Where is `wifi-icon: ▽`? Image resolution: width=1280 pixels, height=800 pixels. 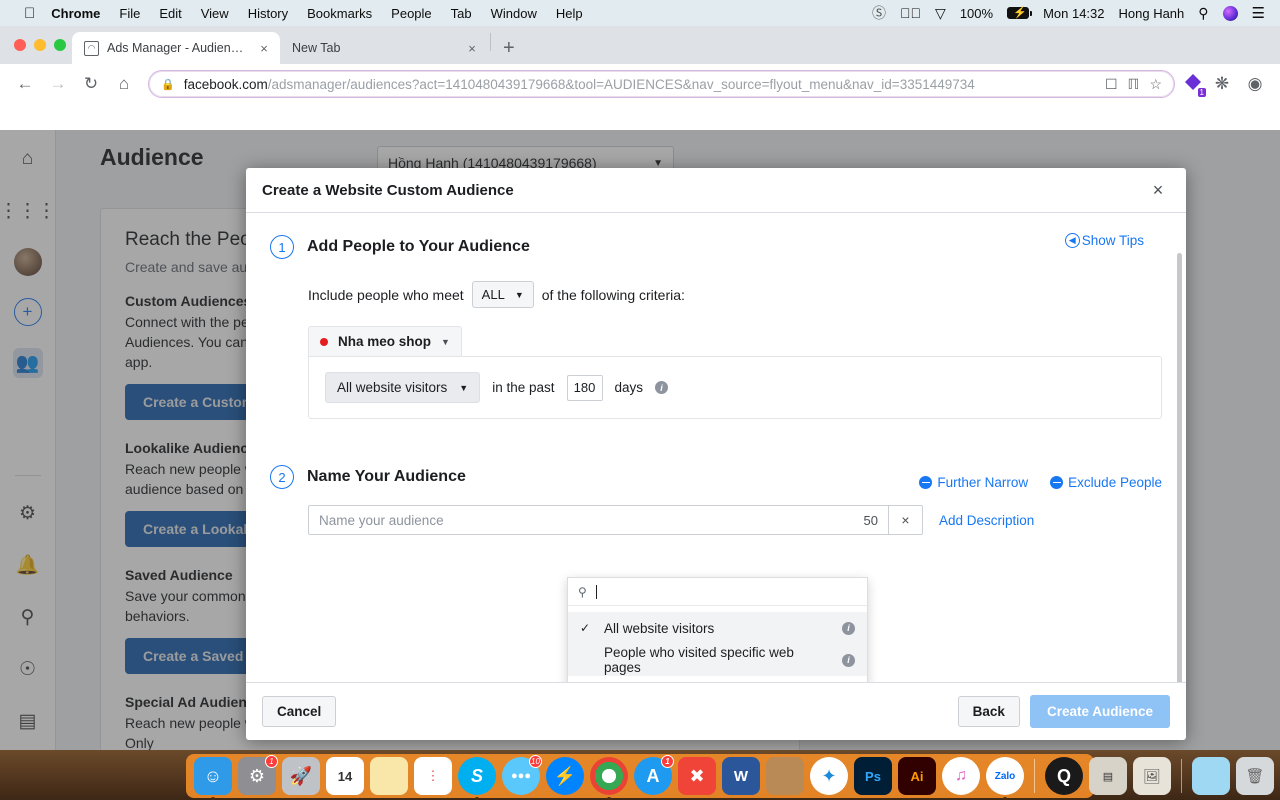
wifi-icon: ▽ is located at coordinates (940, 13).